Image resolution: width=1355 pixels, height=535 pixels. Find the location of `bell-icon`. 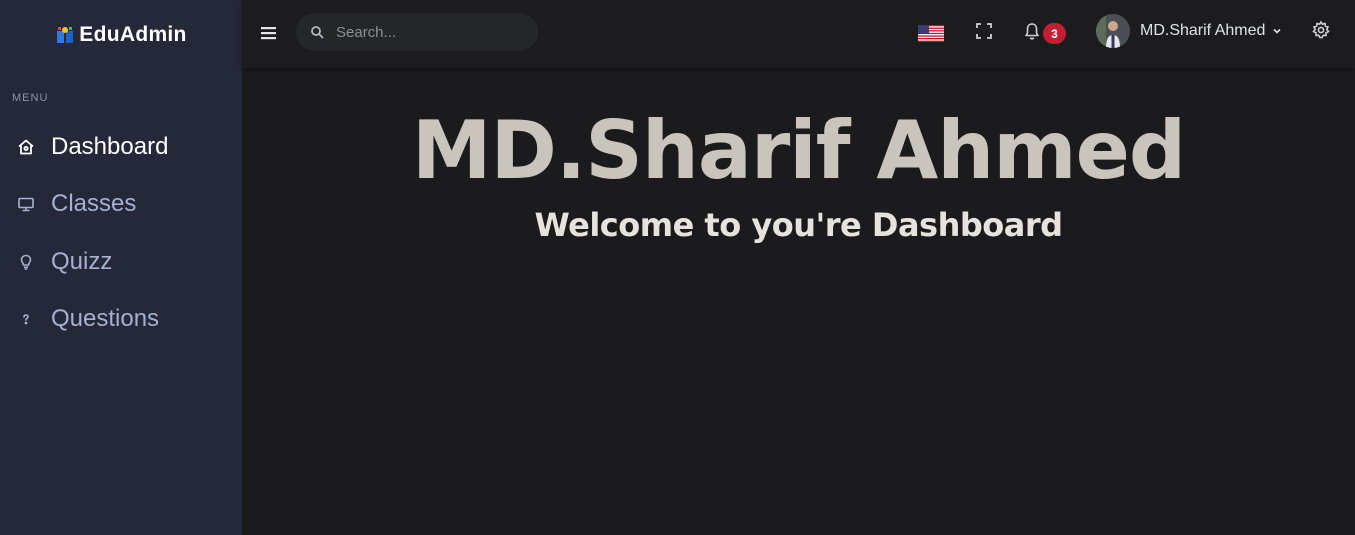

bell-icon is located at coordinates (1032, 31).